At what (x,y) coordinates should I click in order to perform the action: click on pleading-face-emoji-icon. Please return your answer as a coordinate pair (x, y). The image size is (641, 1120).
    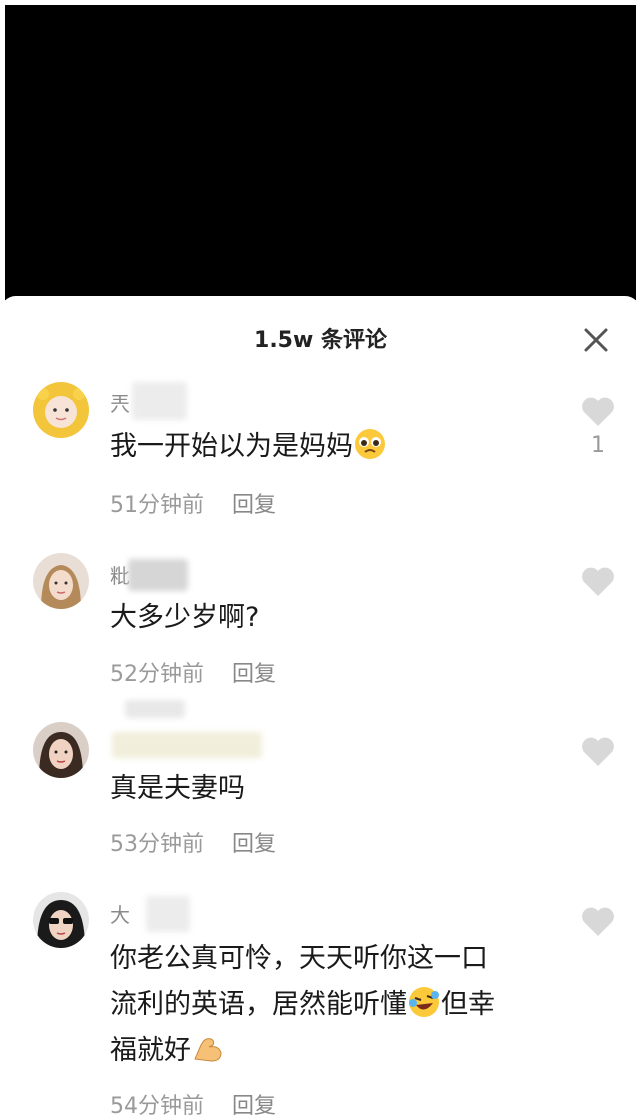
    Looking at the image, I should click on (370, 444).